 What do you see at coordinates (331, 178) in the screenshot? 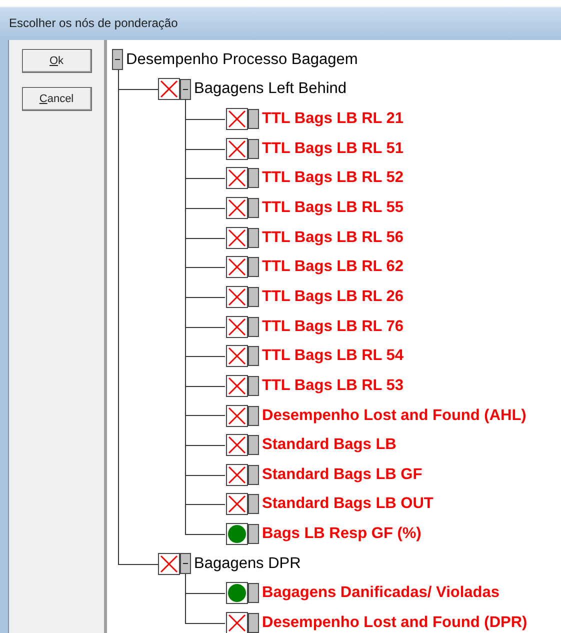
I see `tree-node-label: TTL Bags LB RL 52` at bounding box center [331, 178].